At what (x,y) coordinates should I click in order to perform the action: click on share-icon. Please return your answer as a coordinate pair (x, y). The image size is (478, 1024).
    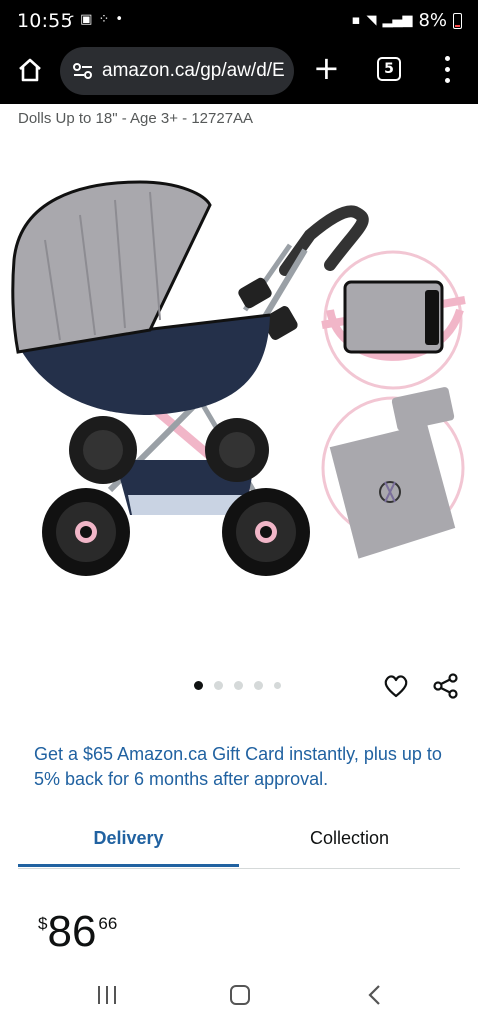
    Looking at the image, I should click on (445, 686).